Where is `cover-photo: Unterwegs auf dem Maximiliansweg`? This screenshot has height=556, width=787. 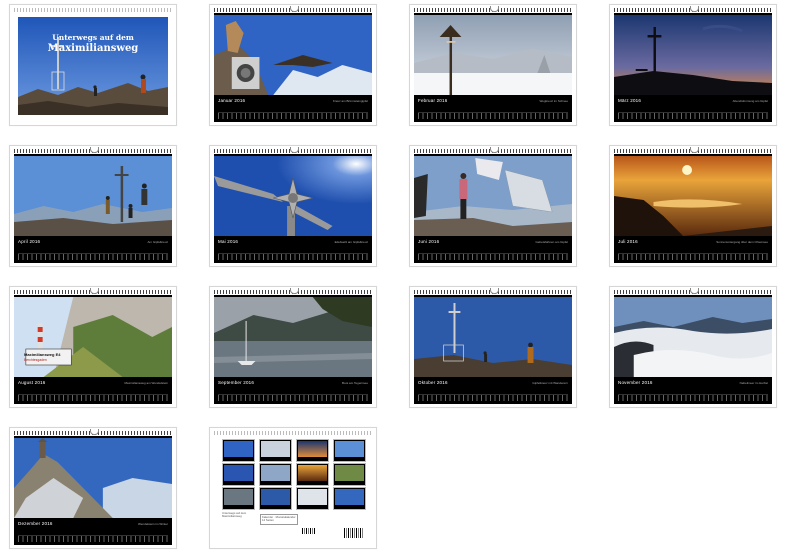 cover-photo: Unterwegs auf dem Maximiliansweg is located at coordinates (93, 66).